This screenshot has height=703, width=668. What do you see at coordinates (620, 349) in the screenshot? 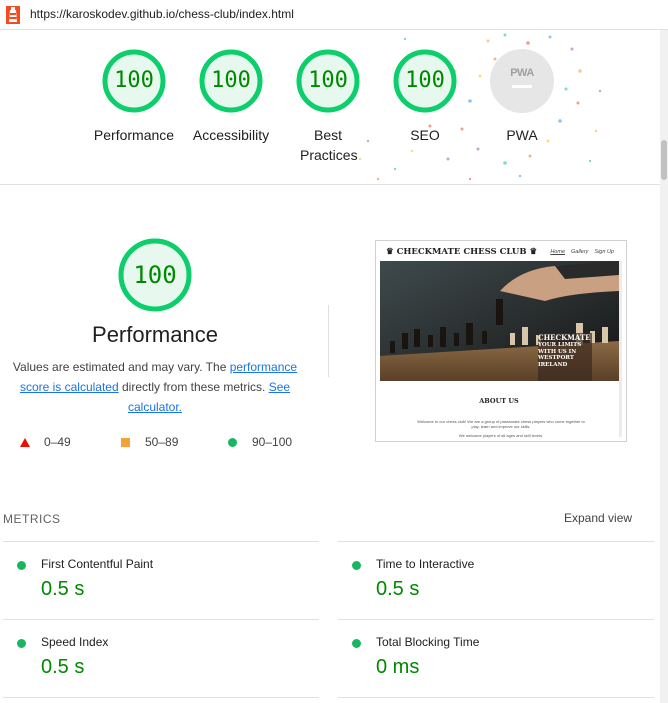
I see `screenshot-scrollbar` at bounding box center [620, 349].